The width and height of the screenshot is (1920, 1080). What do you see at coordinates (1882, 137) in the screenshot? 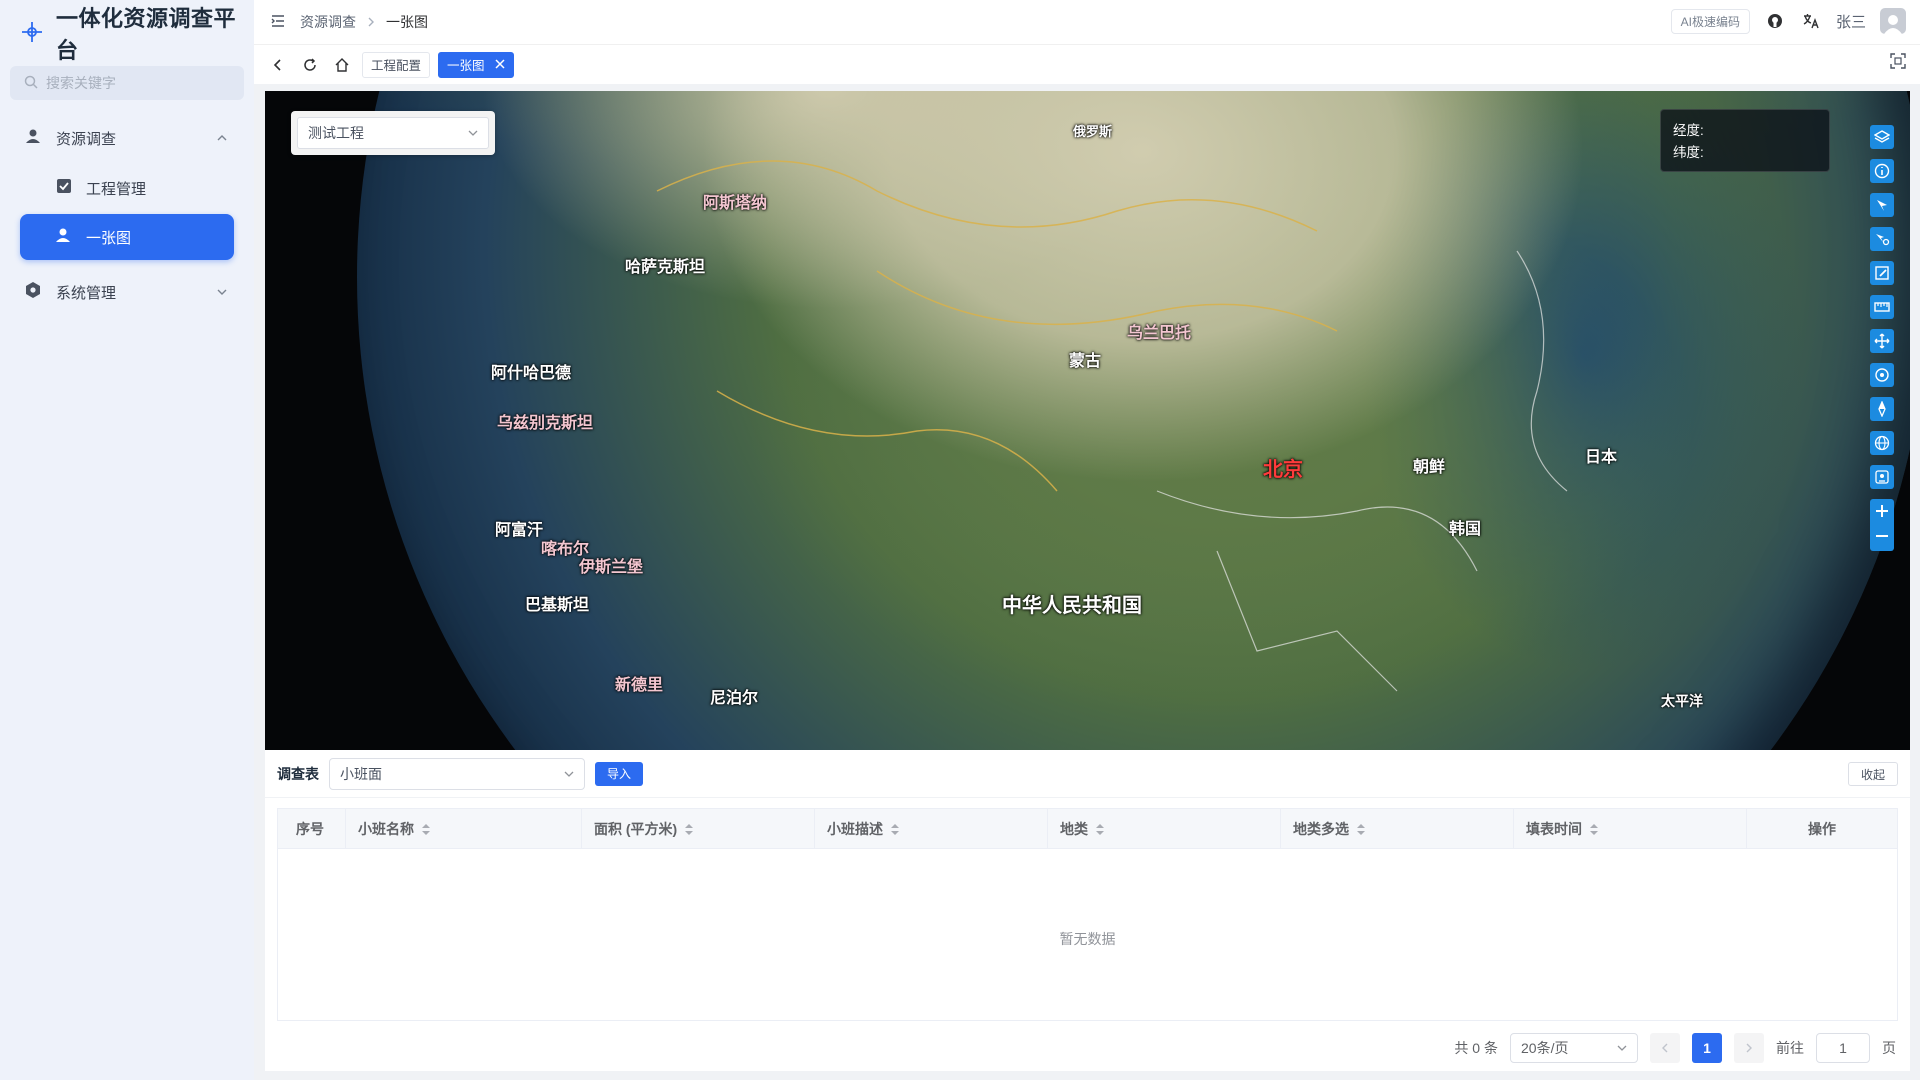
I see `layers-icon` at bounding box center [1882, 137].